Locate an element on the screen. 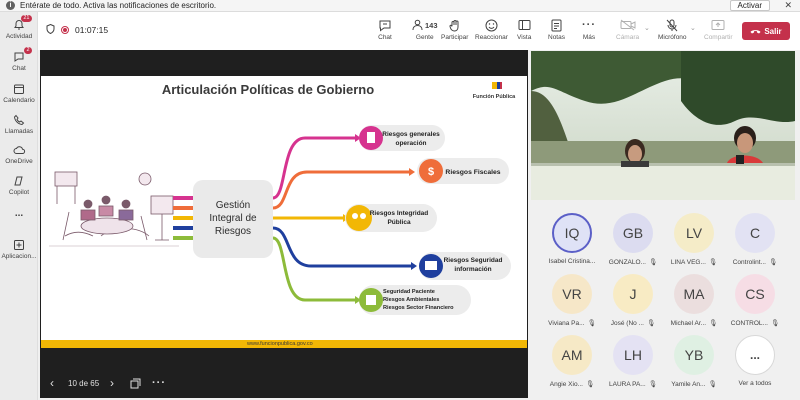  view-icon is located at coordinates (524, 25).